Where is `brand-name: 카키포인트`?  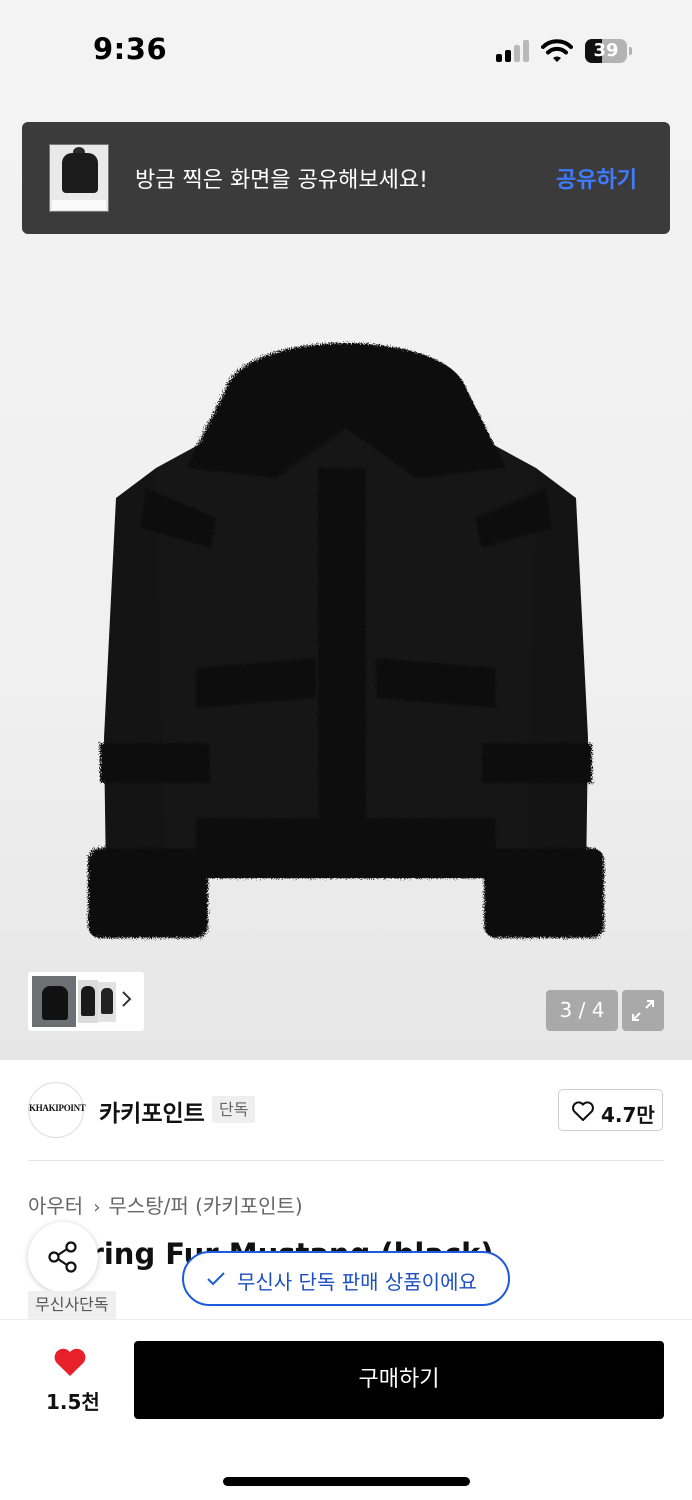 brand-name: 카키포인트 is located at coordinates (152, 1111).